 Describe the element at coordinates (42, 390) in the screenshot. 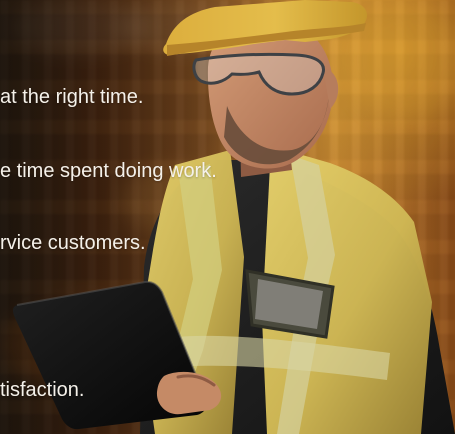

I see `overlay-text-line: tisfaction.` at that location.